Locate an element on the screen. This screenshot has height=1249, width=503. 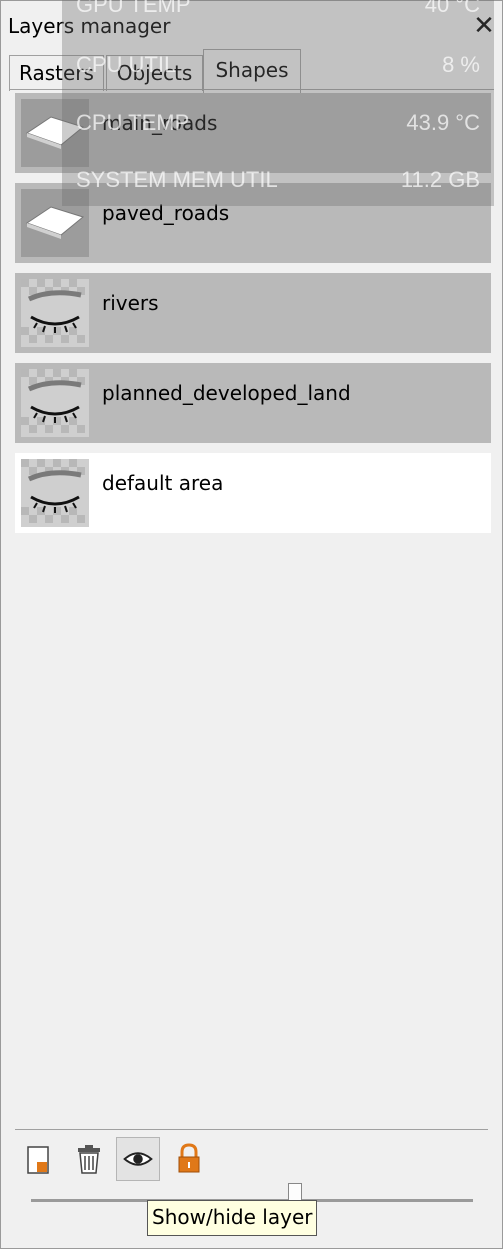
tab-shapes: Shapes is located at coordinates (252, 71).